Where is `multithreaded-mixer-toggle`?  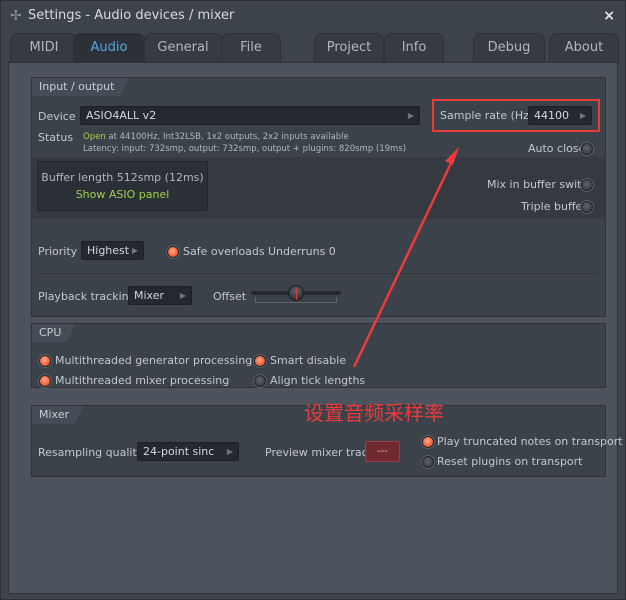 multithreaded-mixer-toggle is located at coordinates (45, 381).